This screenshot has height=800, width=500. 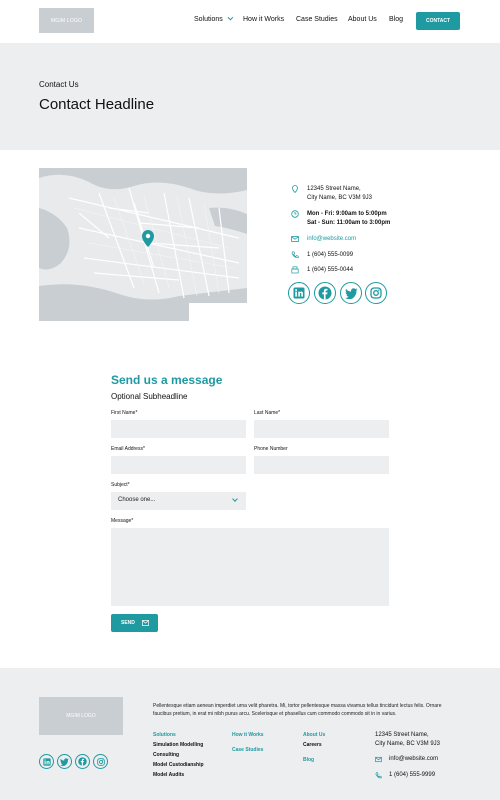 I want to click on footer-col-how: How it Works Case Studies, so click(x=248, y=742).